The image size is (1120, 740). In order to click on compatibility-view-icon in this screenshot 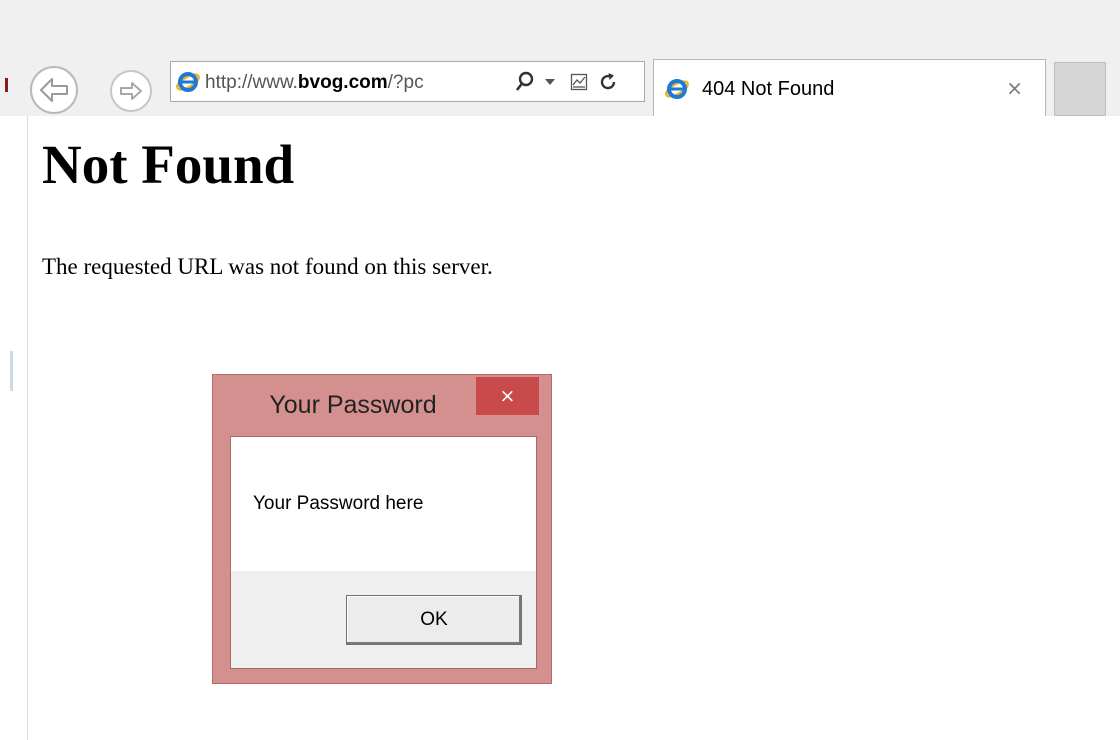, I will do `click(579, 82)`.